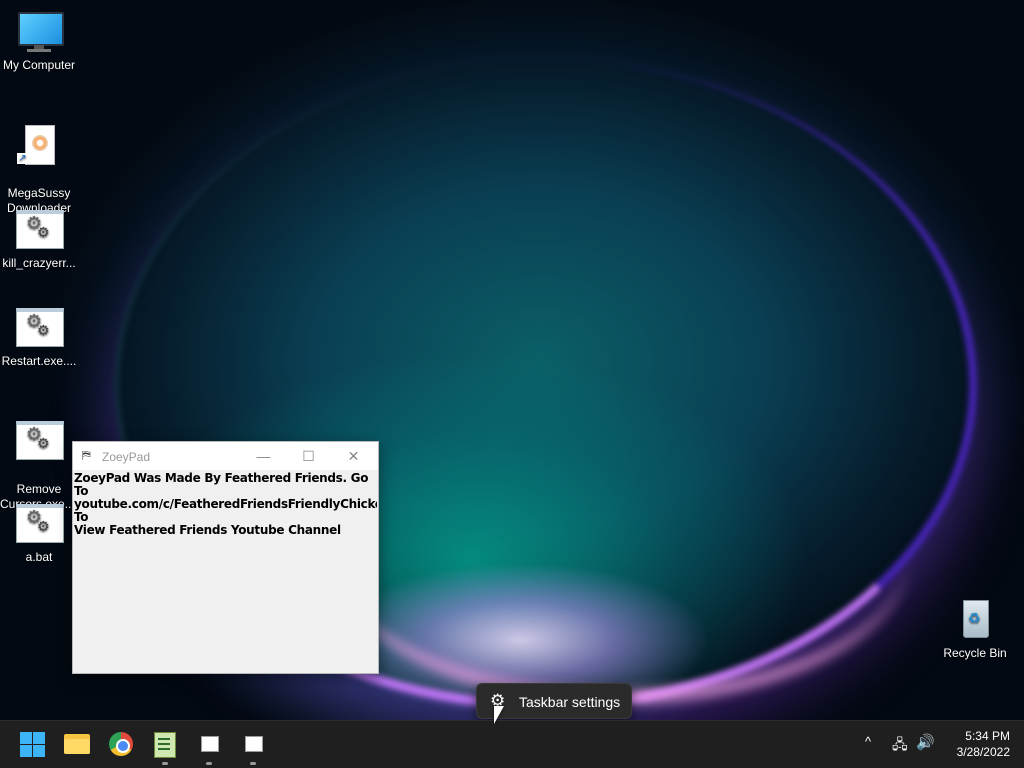 Image resolution: width=1024 pixels, height=768 pixels. I want to click on desktop-icon-a-bat: ⚙ ⚙ a.bat, so click(39, 533).